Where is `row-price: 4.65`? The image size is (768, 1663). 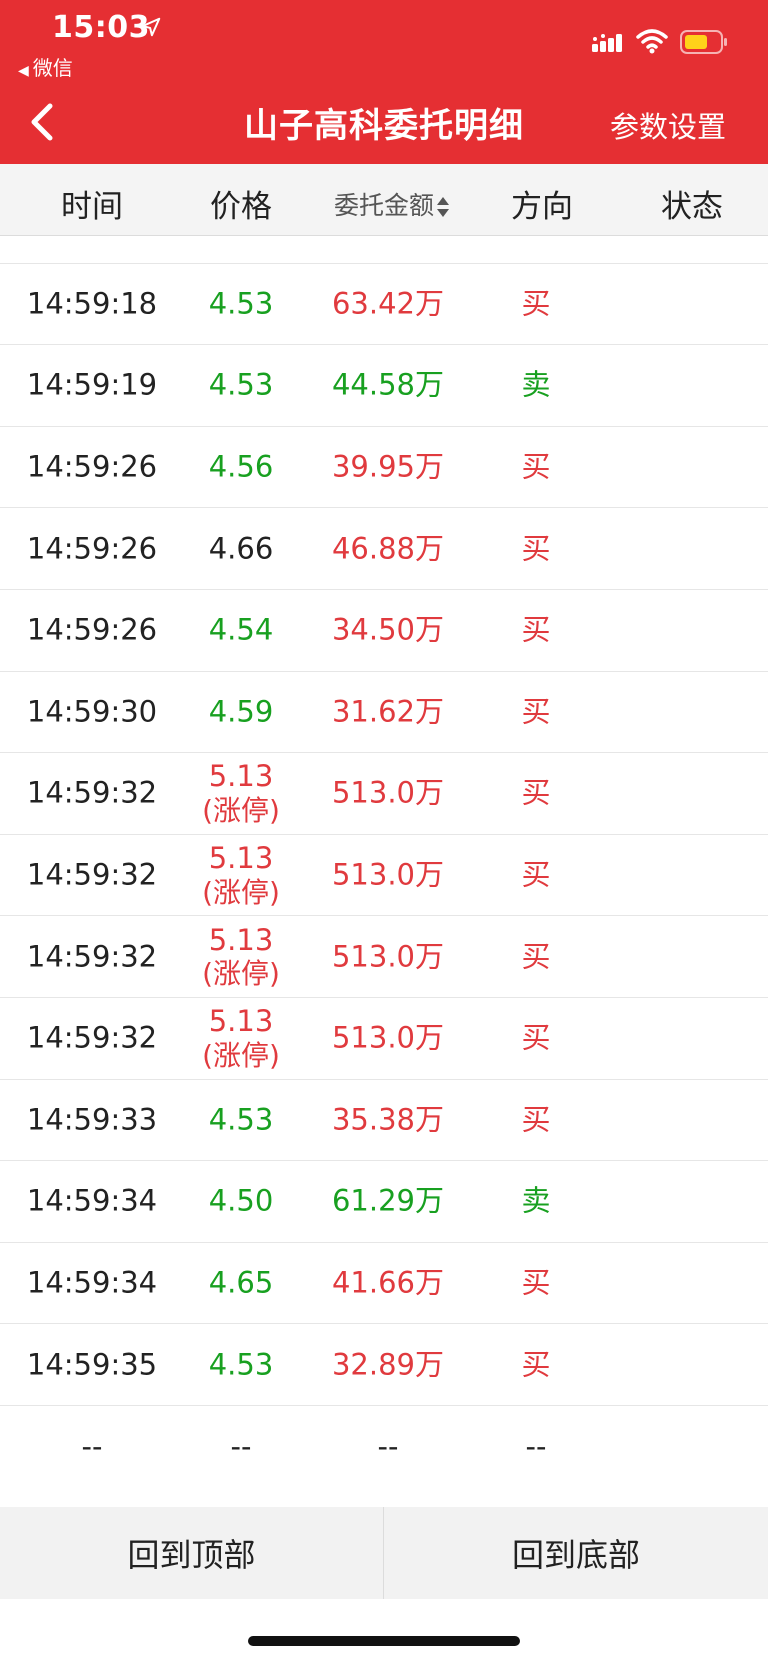
row-price: 4.65 is located at coordinates (241, 1283).